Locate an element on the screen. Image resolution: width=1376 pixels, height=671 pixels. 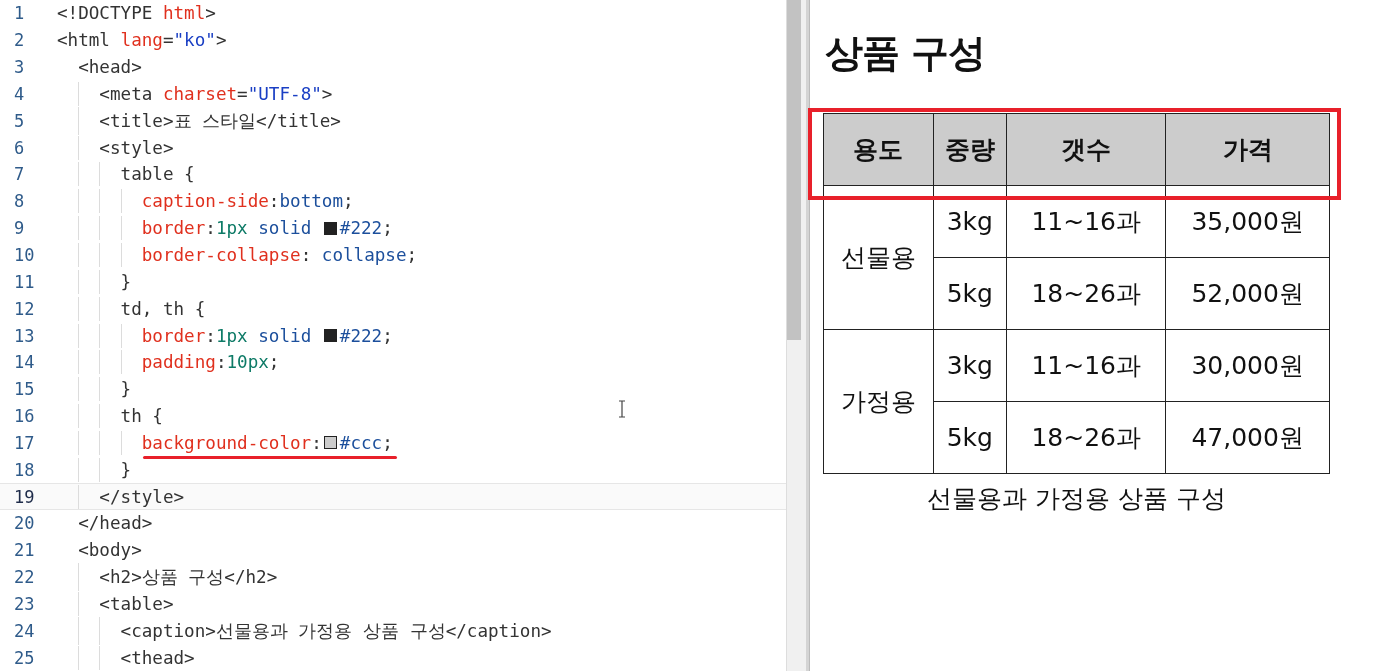
table-cell: 35,000원 is located at coordinates (1247, 221).